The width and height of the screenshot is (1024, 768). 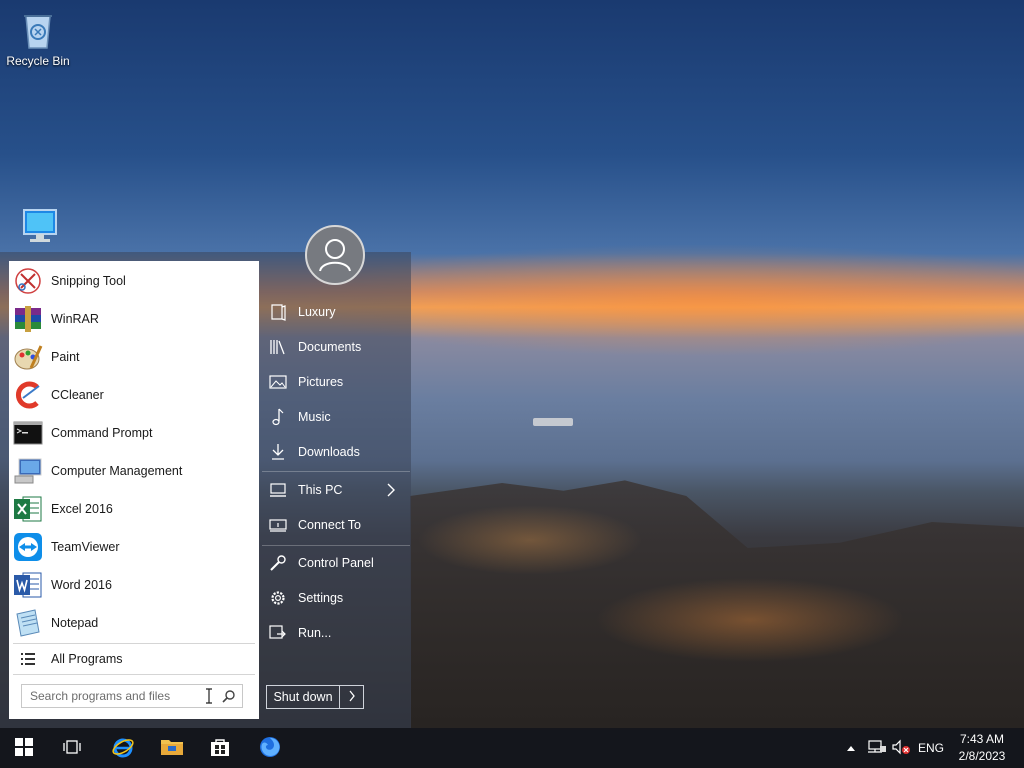 I want to click on place-item-control-panel: Control Panel, so click(x=339, y=563).